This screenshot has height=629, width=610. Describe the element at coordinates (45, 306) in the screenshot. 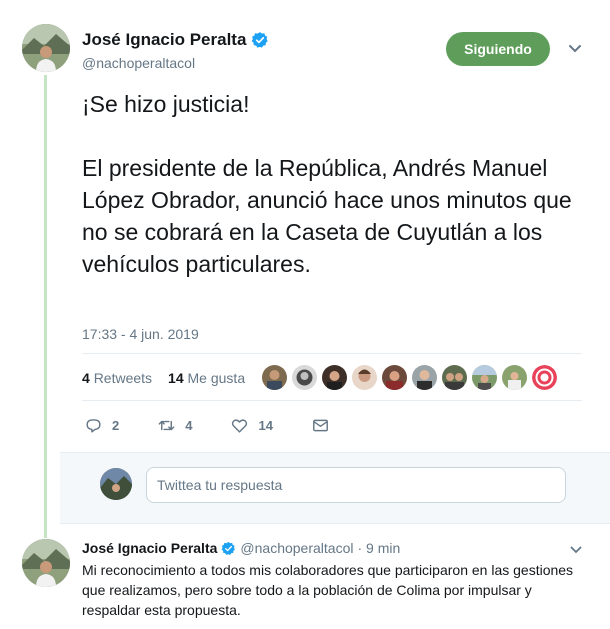

I see `thread-line` at that location.